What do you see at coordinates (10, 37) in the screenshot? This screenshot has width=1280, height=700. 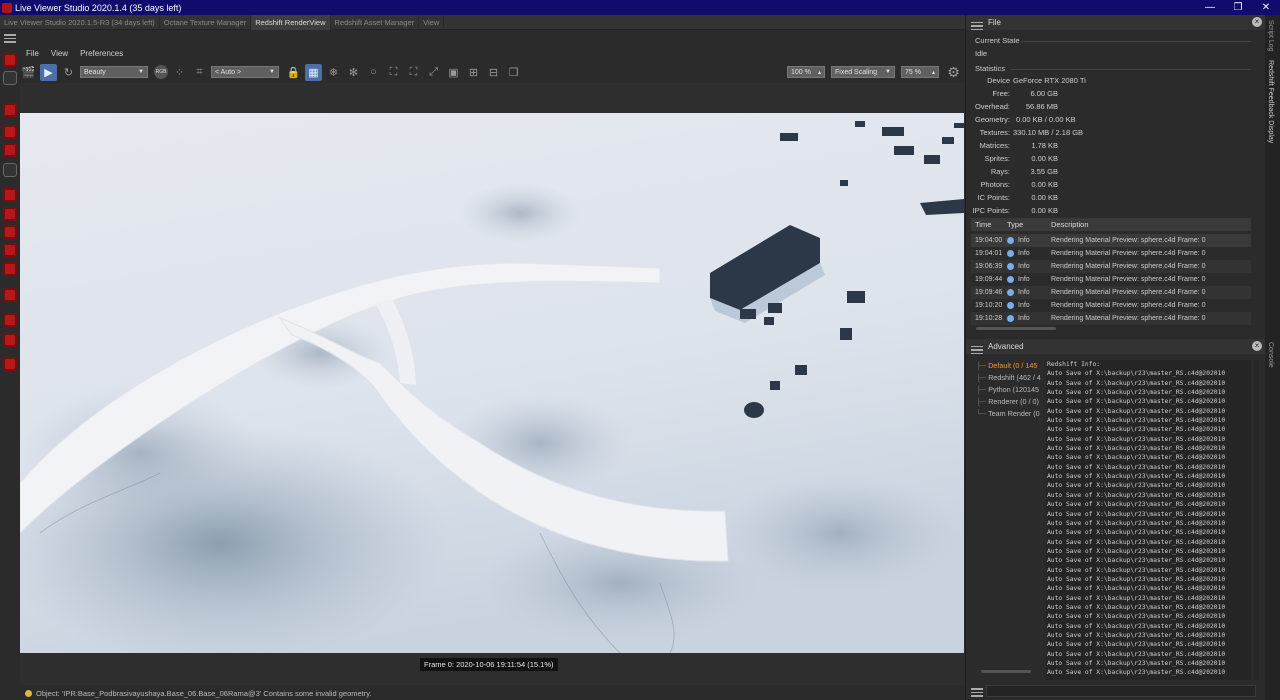 I see `left-panel-menu-icon` at bounding box center [10, 37].